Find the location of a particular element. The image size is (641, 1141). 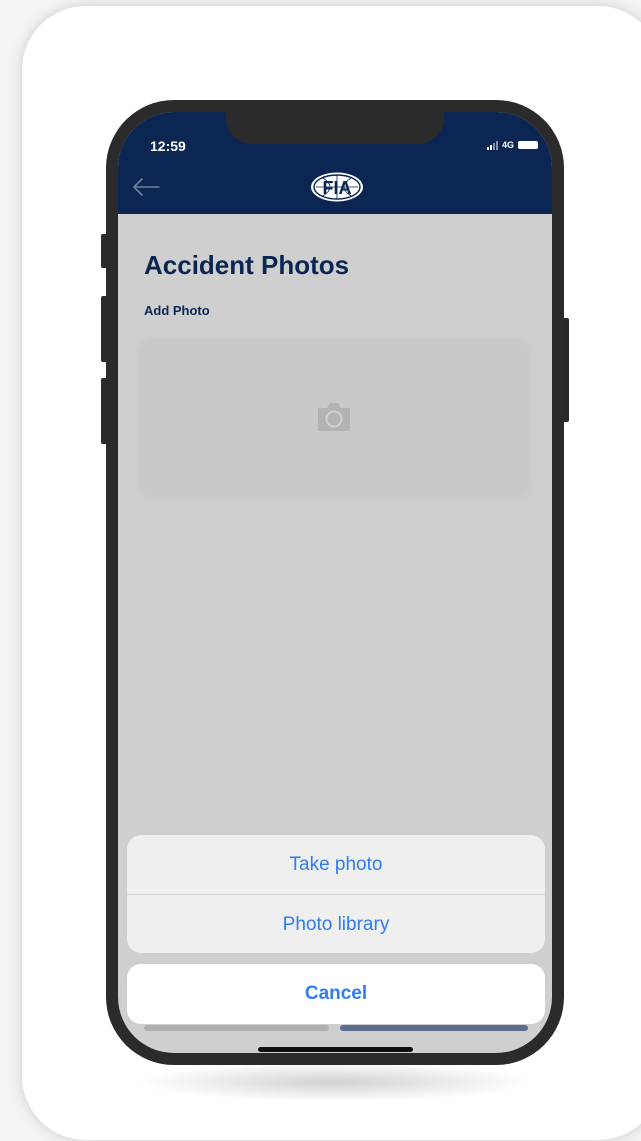

action-sheet: Take photo Photo library is located at coordinates (336, 894).